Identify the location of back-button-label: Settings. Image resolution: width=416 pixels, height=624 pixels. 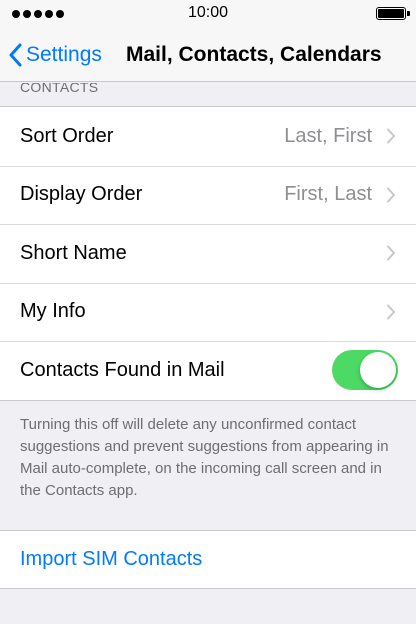
(64, 54).